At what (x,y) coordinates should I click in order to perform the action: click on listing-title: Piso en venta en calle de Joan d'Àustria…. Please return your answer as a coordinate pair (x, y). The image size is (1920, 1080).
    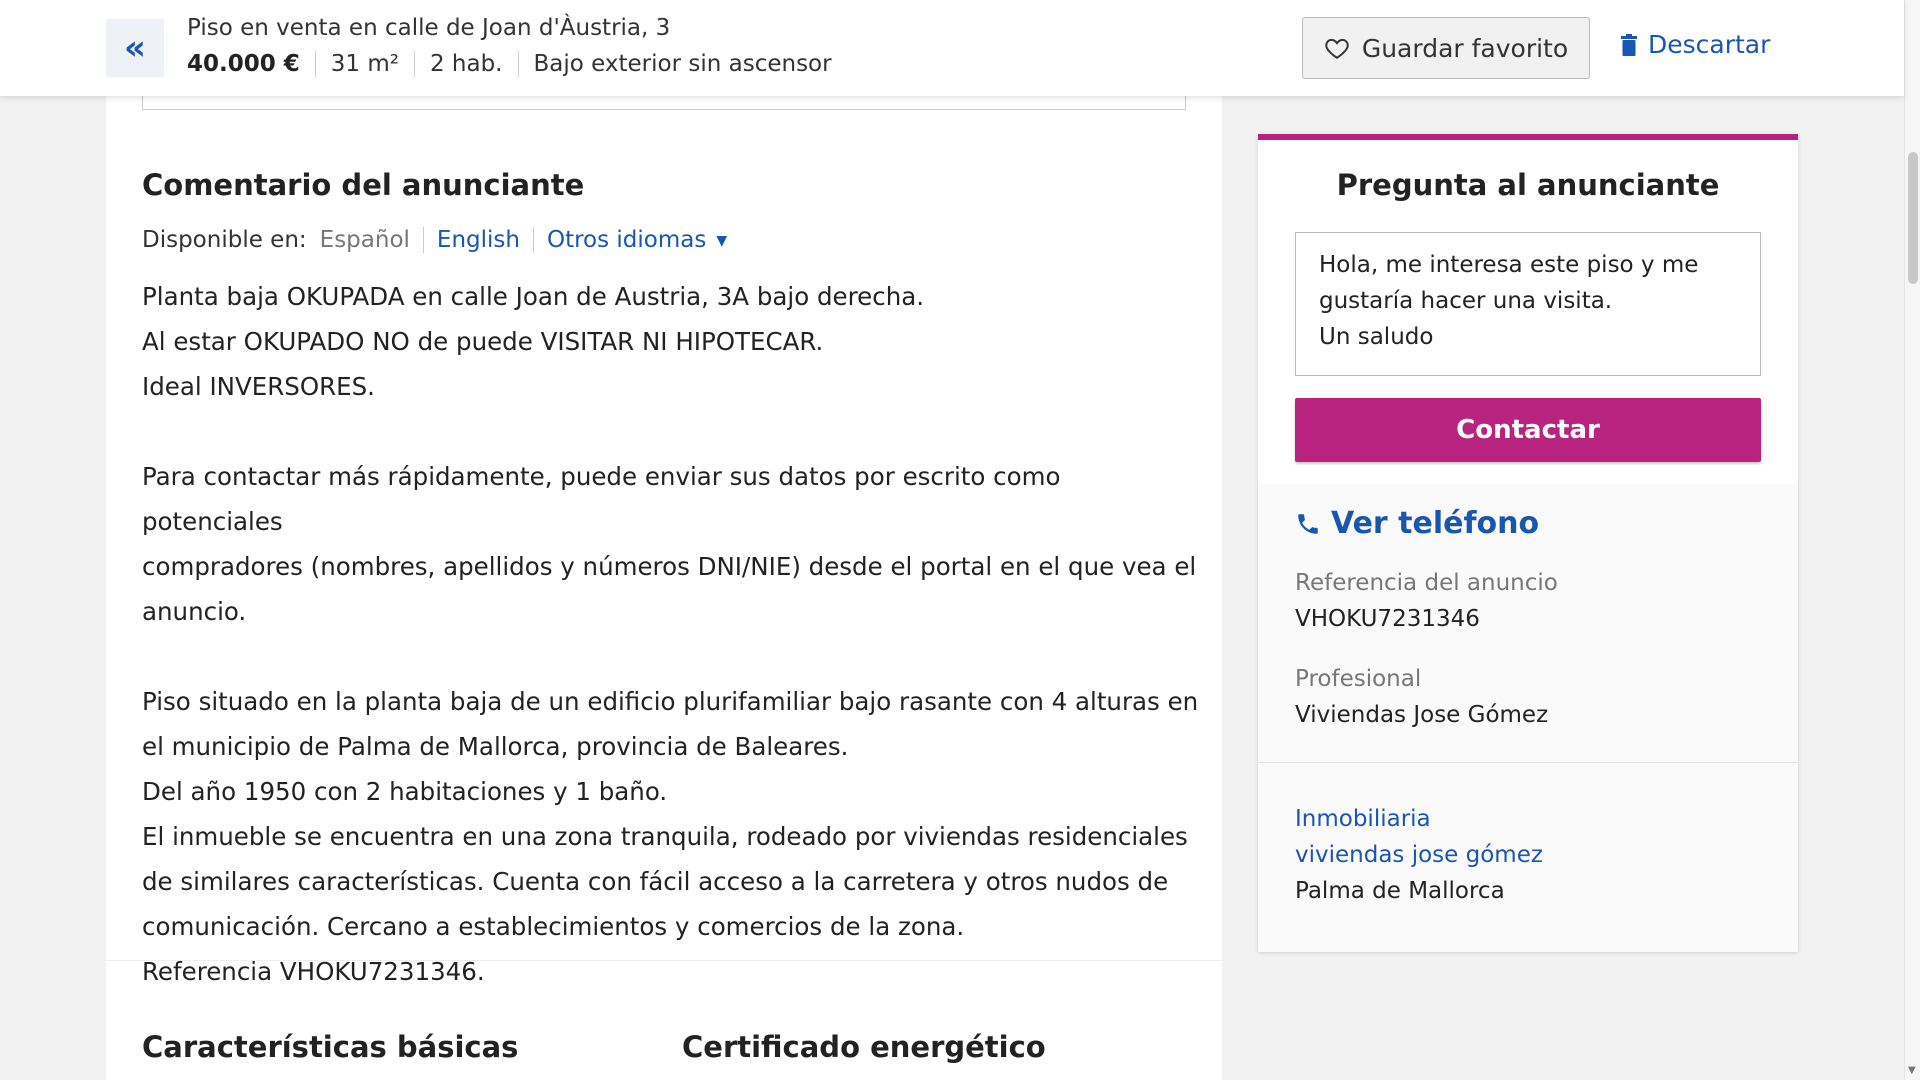
    Looking at the image, I should click on (429, 28).